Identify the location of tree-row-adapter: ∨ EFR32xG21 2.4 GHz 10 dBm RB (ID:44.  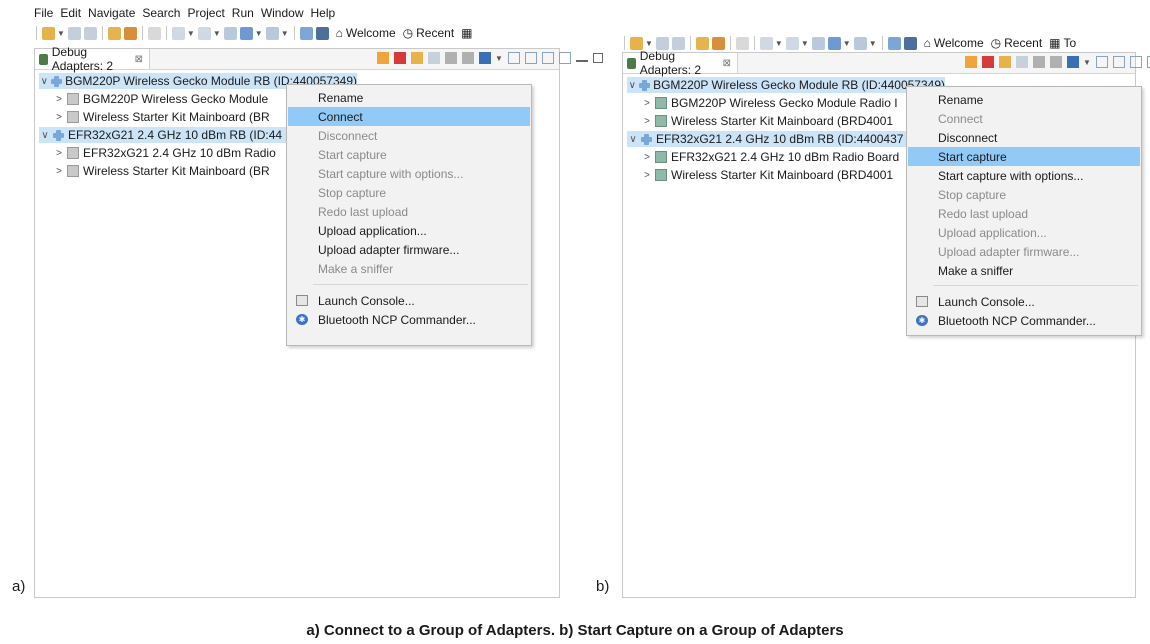
(164, 135).